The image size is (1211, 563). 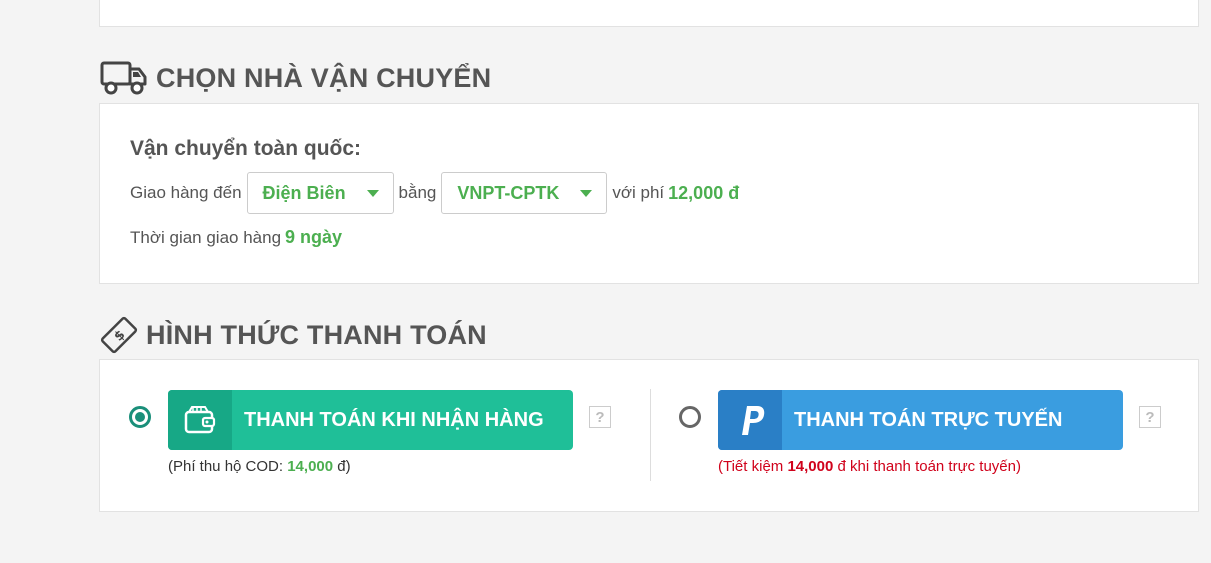 I want to click on by-label: bằng, so click(x=417, y=192).